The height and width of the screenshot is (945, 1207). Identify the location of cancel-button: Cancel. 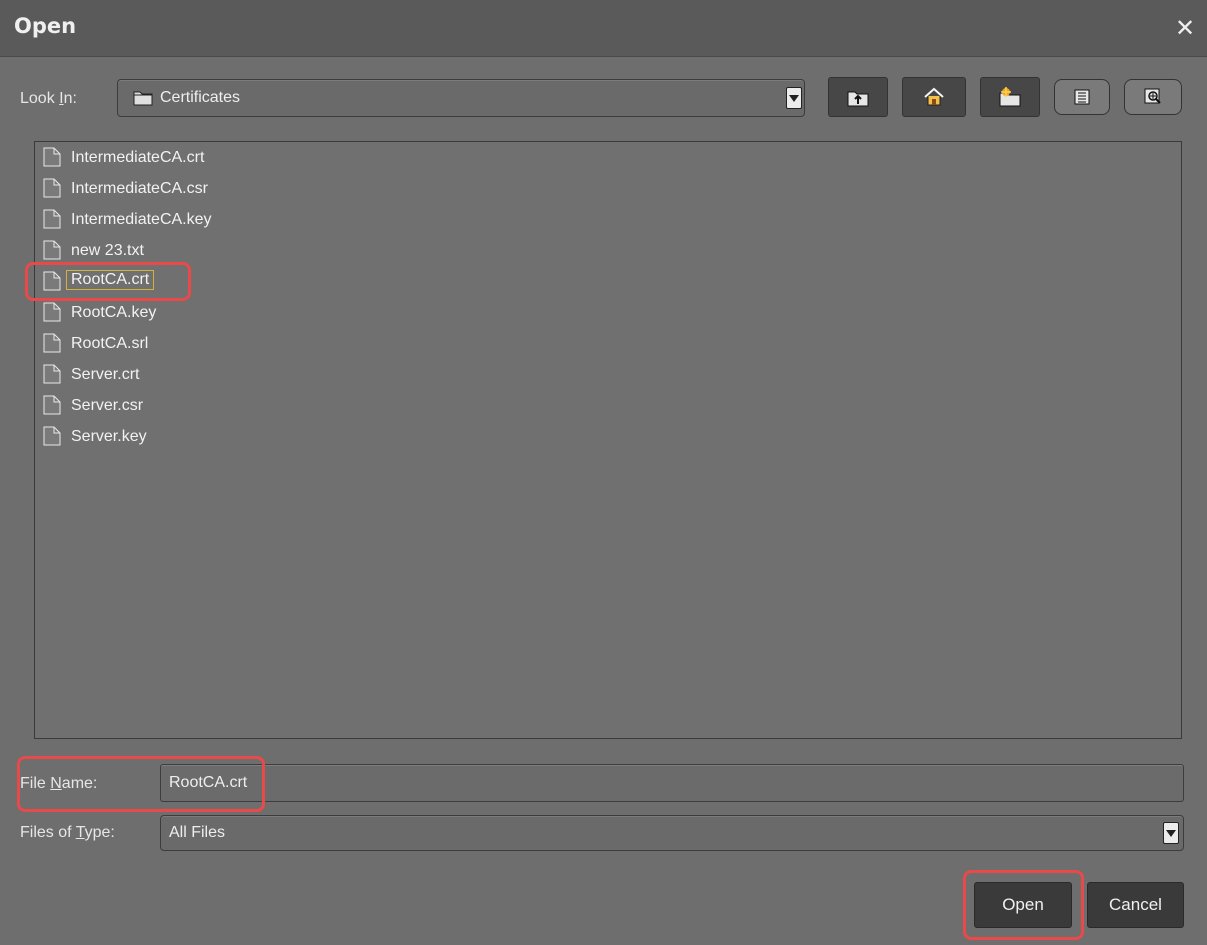
(1135, 905).